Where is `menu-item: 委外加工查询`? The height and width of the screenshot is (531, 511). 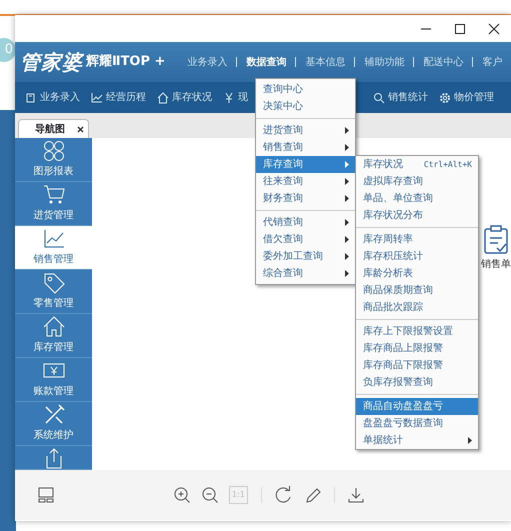
menu-item: 委外加工查询 is located at coordinates (305, 256).